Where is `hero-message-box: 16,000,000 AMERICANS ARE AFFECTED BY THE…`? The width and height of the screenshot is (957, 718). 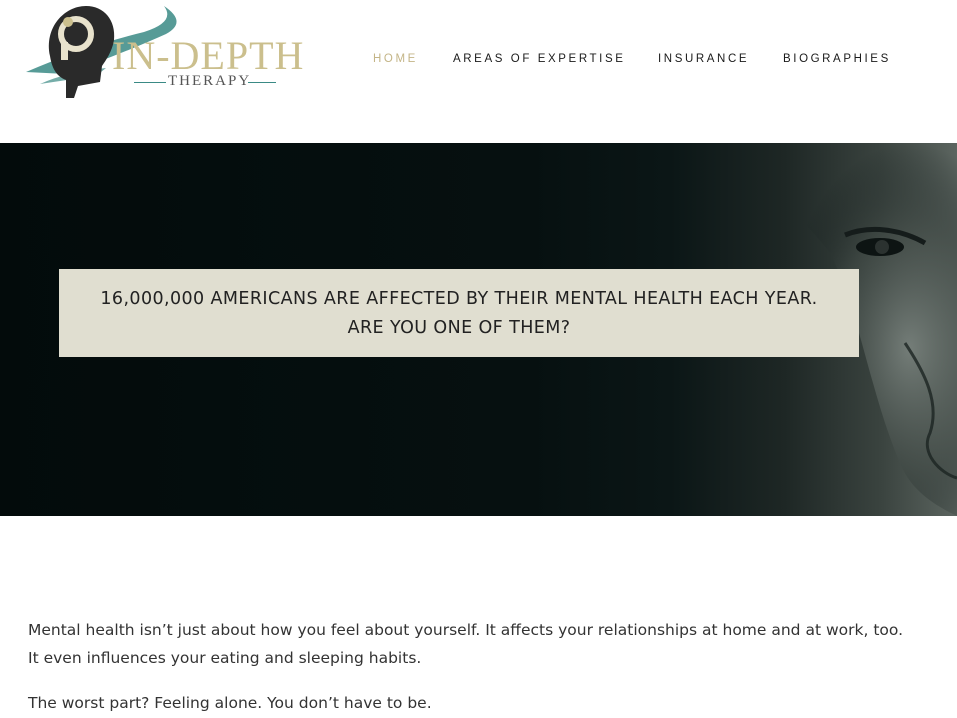
hero-message-box: 16,000,000 AMERICANS ARE AFFECTED BY THE… is located at coordinates (459, 313).